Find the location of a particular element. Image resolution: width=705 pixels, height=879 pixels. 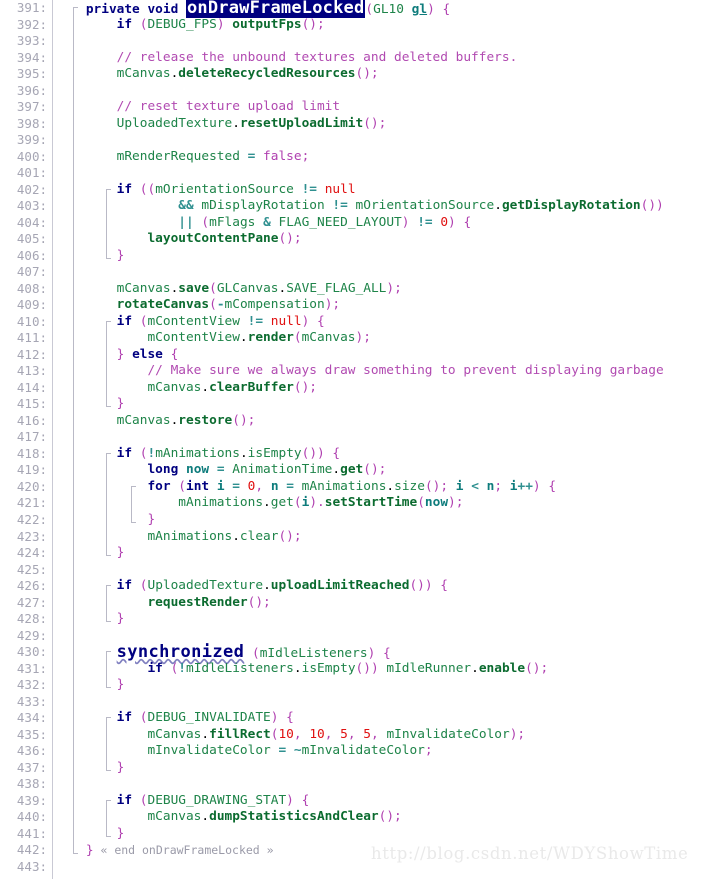

line-number-429: 429: is located at coordinates (26, 636).